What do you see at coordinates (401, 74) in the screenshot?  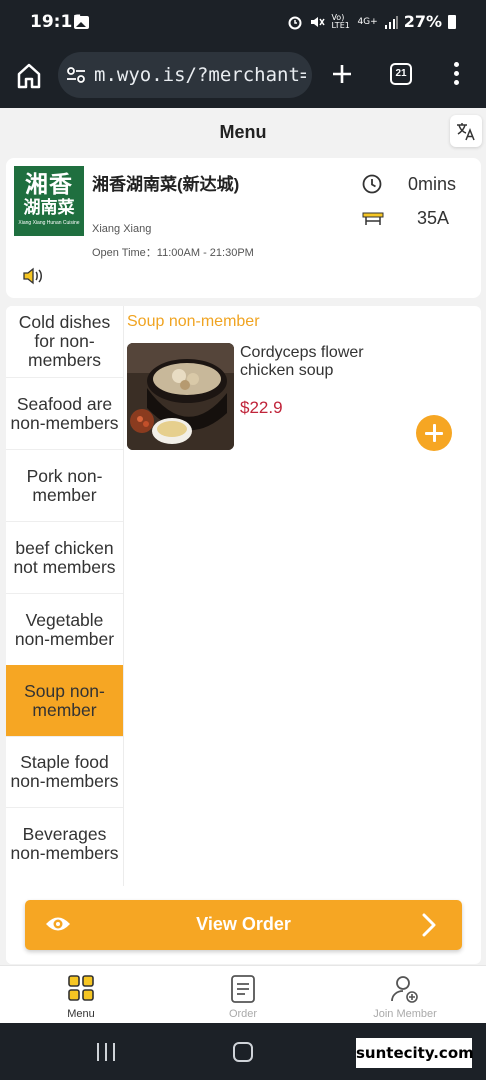 I see `tab-switcher-button: 21` at bounding box center [401, 74].